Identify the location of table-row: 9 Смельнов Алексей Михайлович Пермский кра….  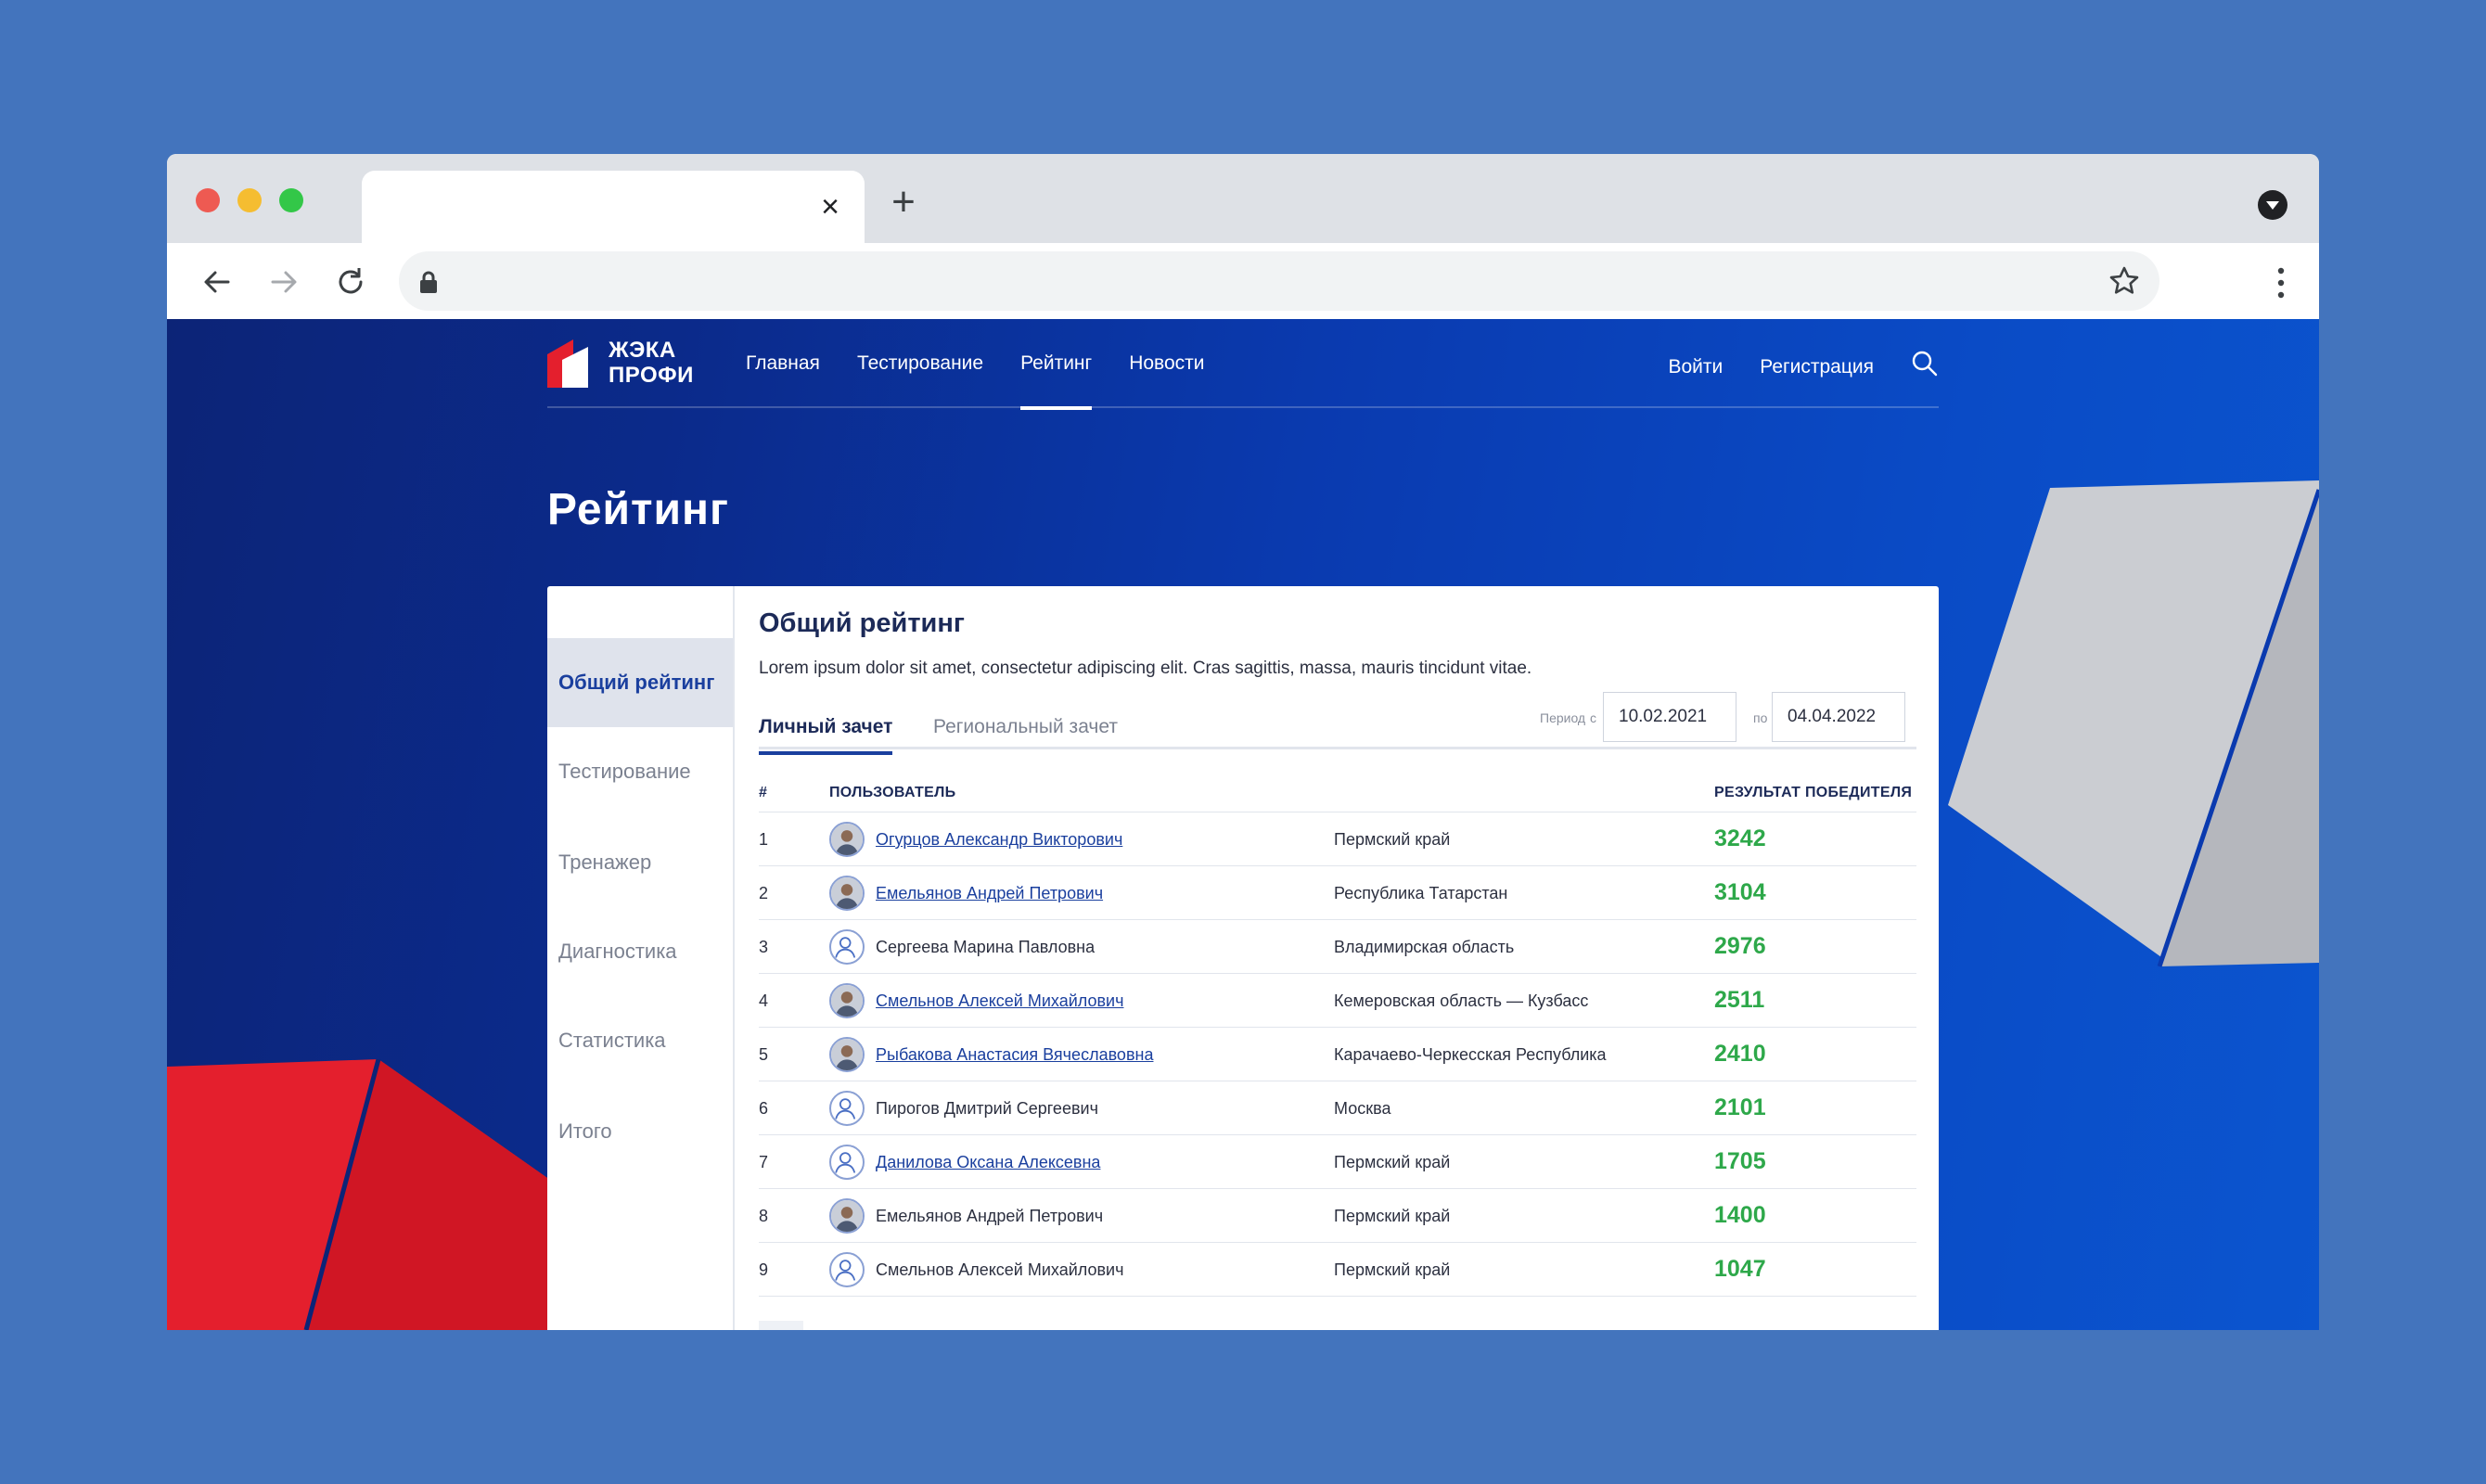
(1337, 1270).